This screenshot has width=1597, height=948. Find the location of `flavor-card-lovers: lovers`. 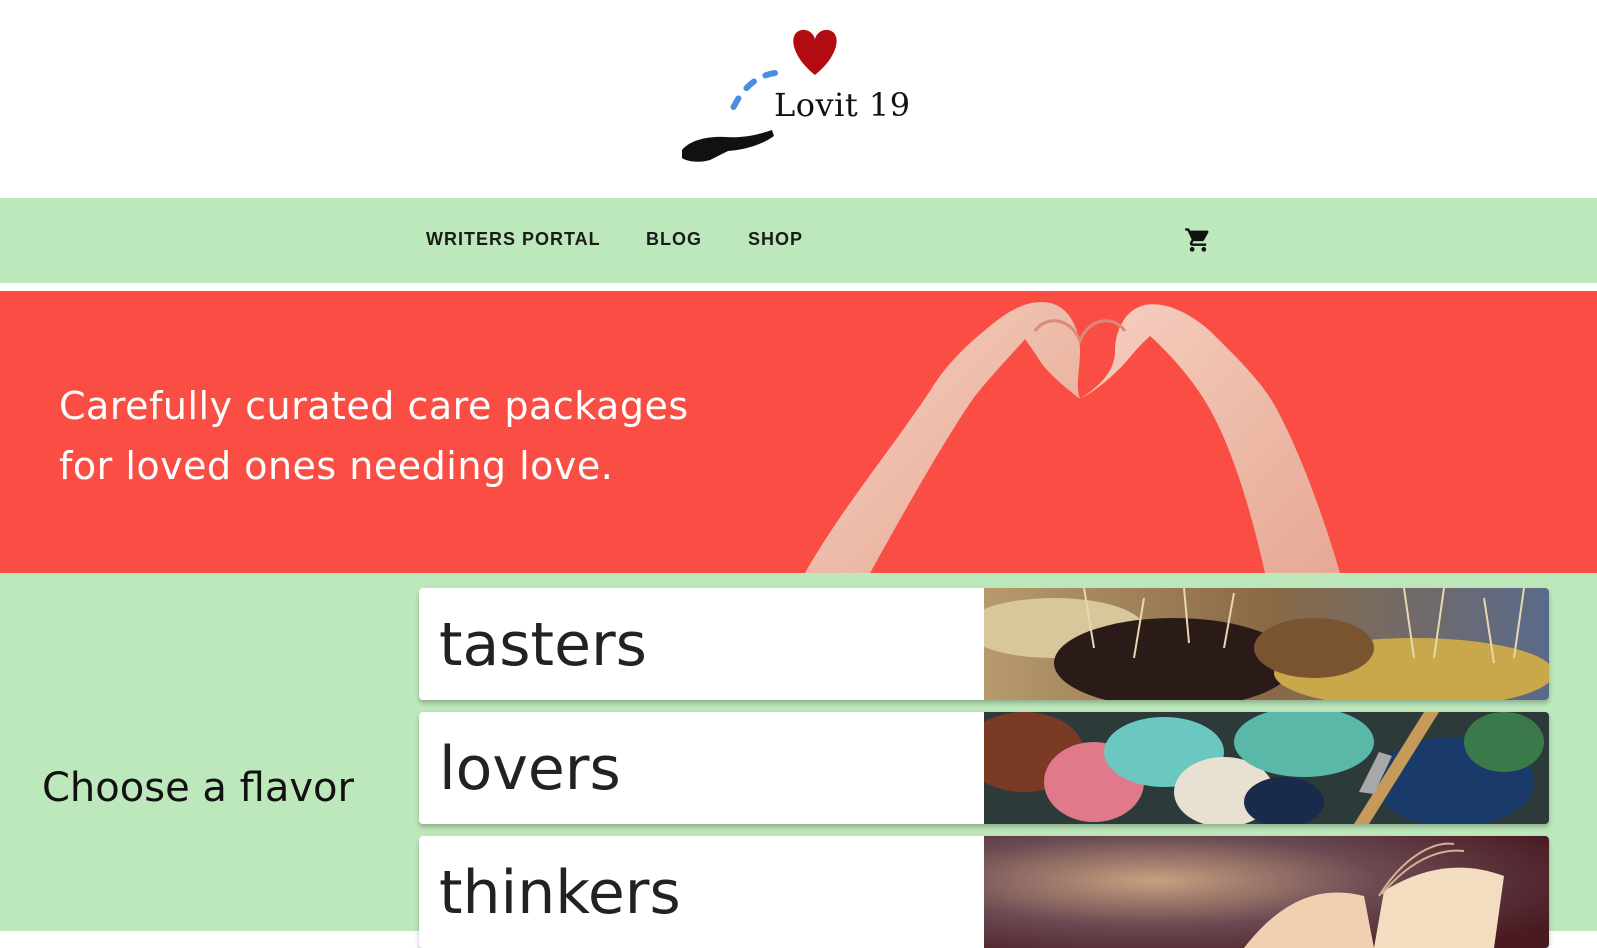

flavor-card-lovers: lovers is located at coordinates (984, 768).